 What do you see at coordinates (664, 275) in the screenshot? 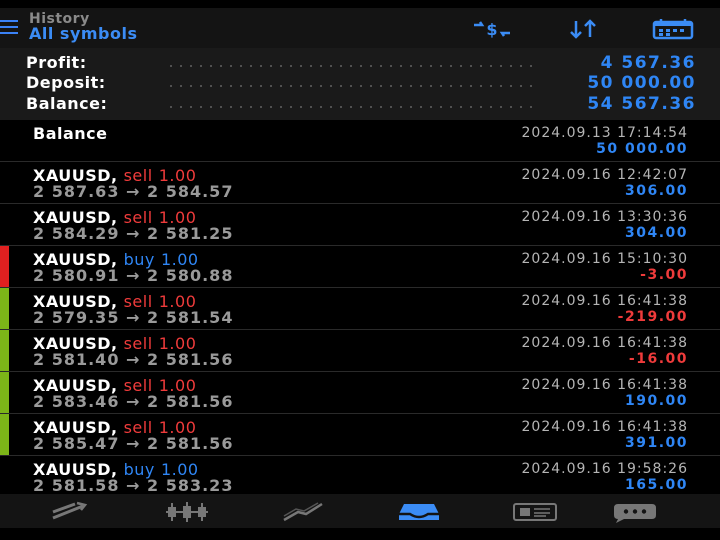
I see `deal-amount: -3.00` at bounding box center [664, 275].